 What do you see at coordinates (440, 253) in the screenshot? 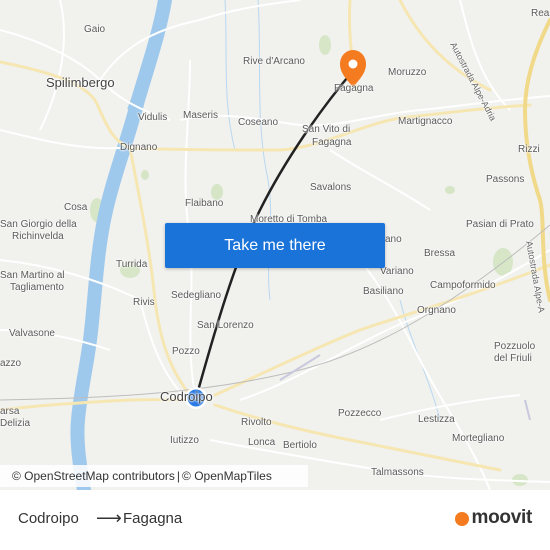
I see `place-label: Bressa` at bounding box center [440, 253].